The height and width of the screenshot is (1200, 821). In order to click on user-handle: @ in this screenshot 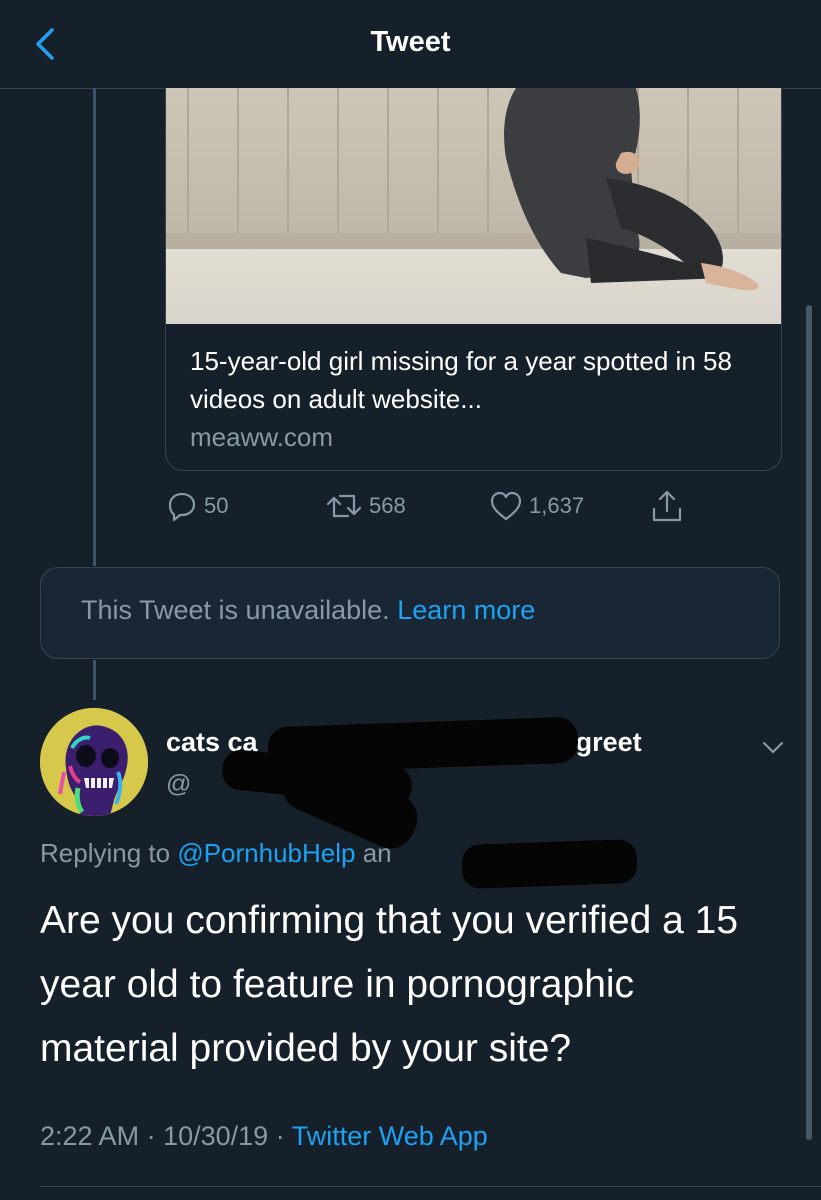, I will do `click(178, 784)`.